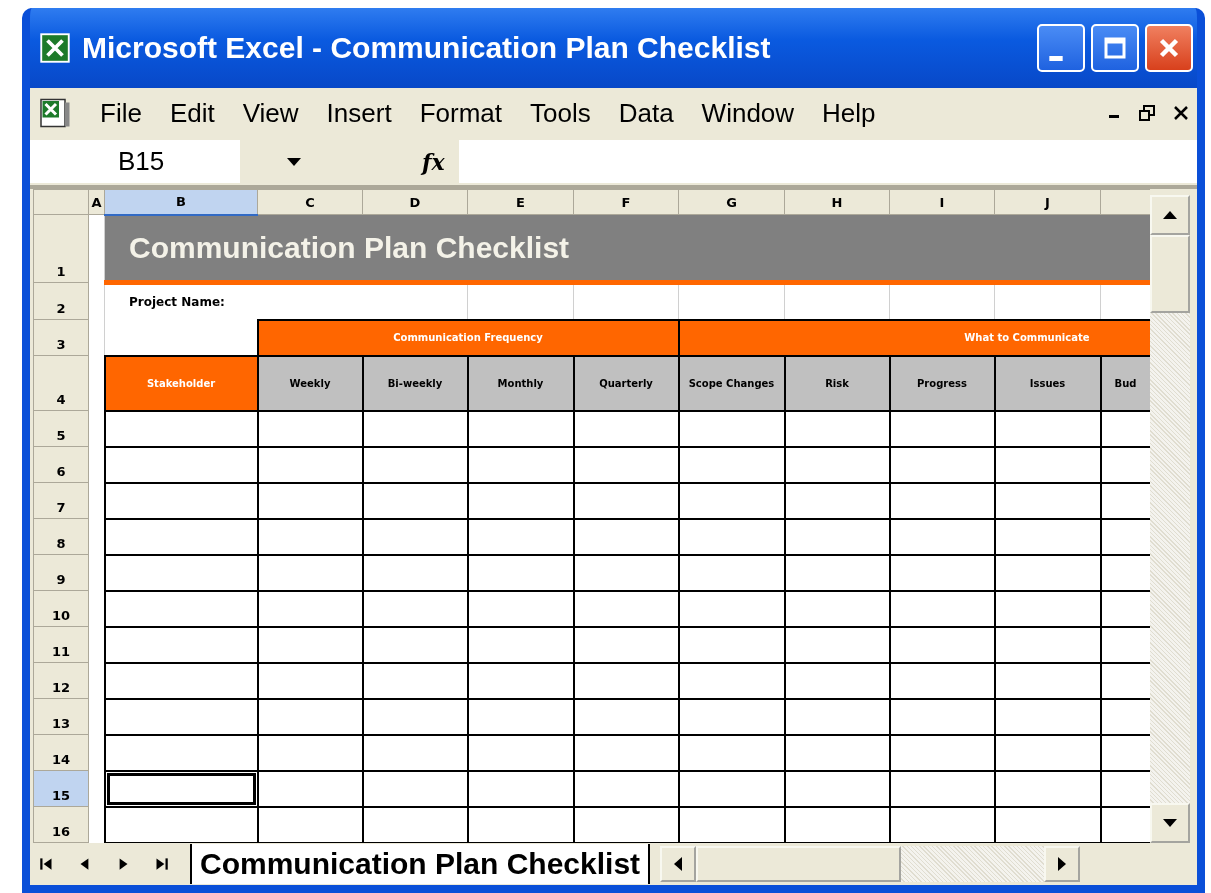  I want to click on row-header: 7, so click(61, 500).